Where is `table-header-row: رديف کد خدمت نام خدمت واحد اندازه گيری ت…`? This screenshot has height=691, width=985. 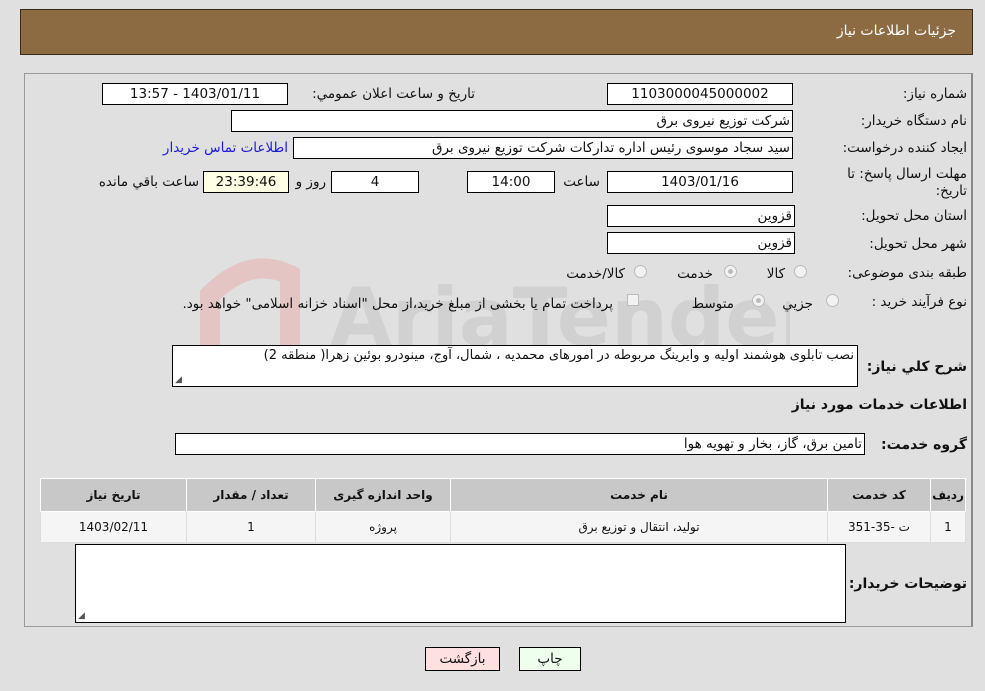
table-header-row: رديف کد خدمت نام خدمت واحد اندازه گيری ت… is located at coordinates (503, 495).